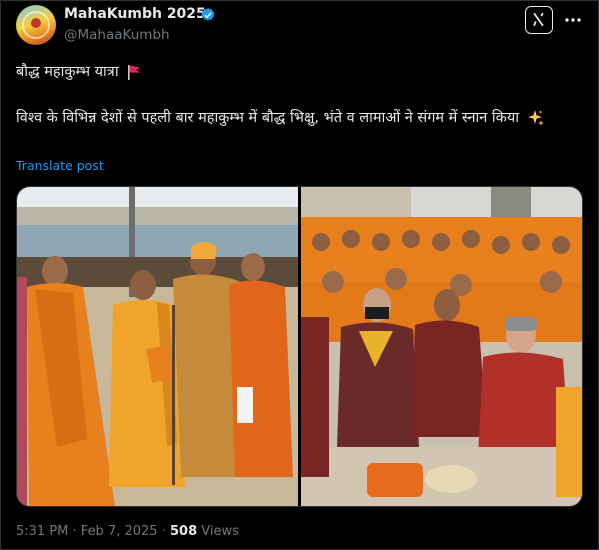  What do you see at coordinates (183, 531) in the screenshot?
I see `views-count: 508` at bounding box center [183, 531].